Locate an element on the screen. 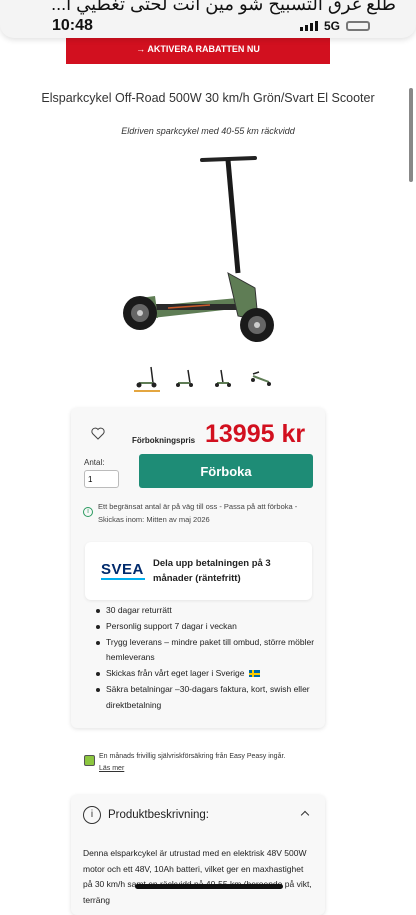 The height and width of the screenshot is (915, 416). network-label: 5G is located at coordinates (331, 26).